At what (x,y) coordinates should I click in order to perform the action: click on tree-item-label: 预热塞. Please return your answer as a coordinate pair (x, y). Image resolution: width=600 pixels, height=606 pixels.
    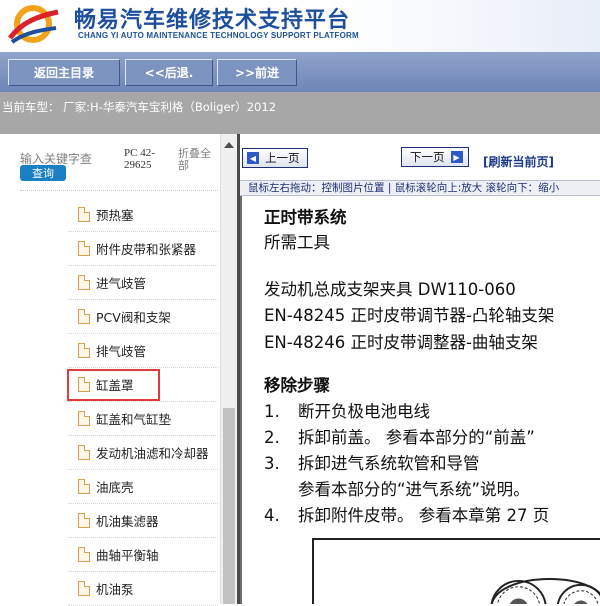
    Looking at the image, I should click on (115, 215).